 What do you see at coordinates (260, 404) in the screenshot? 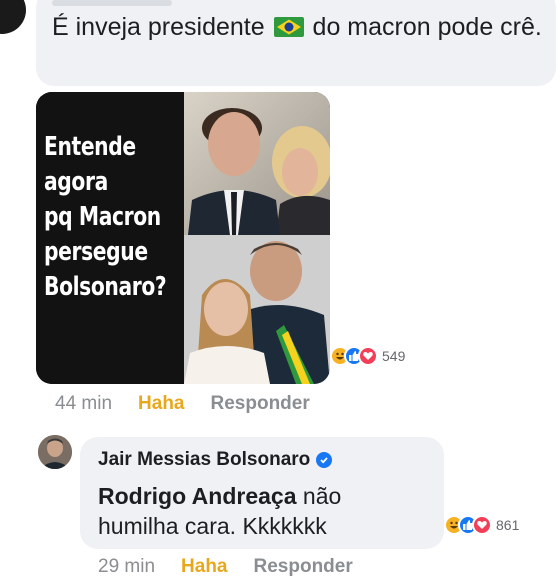
I see `reply-link: Responder` at bounding box center [260, 404].